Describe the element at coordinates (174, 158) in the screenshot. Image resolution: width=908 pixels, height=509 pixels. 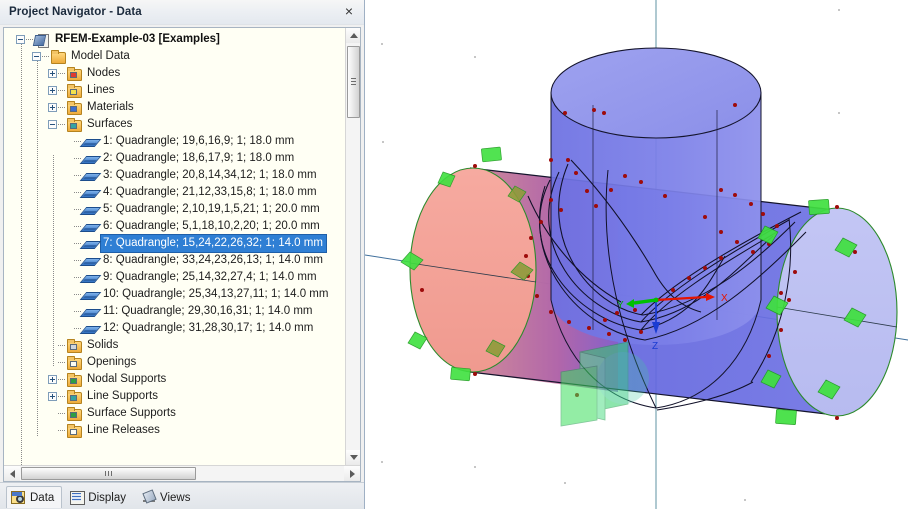
I see `tree-item-surface: 2: Quadrangle; 18,6,17,9; 1; 18.0 mm` at that location.